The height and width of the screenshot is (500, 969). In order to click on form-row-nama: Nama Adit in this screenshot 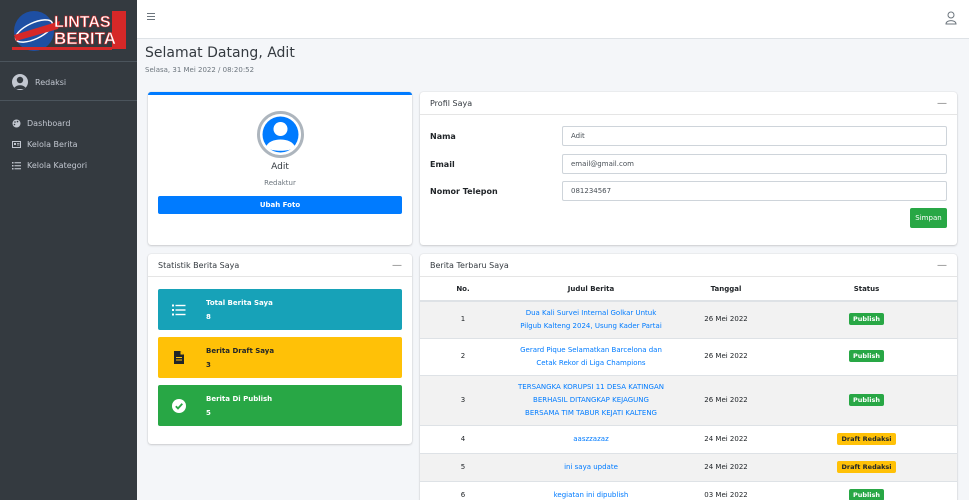, I will do `click(688, 136)`.